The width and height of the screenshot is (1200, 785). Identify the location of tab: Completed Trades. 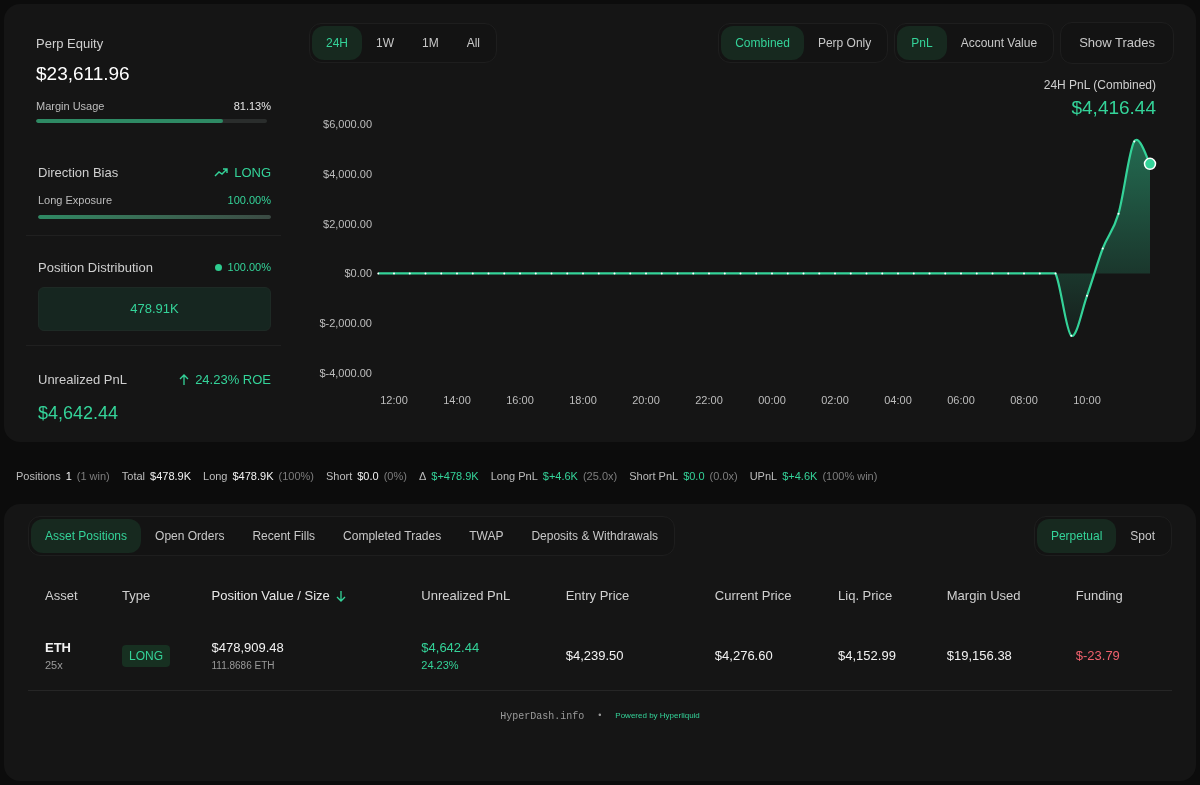
(392, 536).